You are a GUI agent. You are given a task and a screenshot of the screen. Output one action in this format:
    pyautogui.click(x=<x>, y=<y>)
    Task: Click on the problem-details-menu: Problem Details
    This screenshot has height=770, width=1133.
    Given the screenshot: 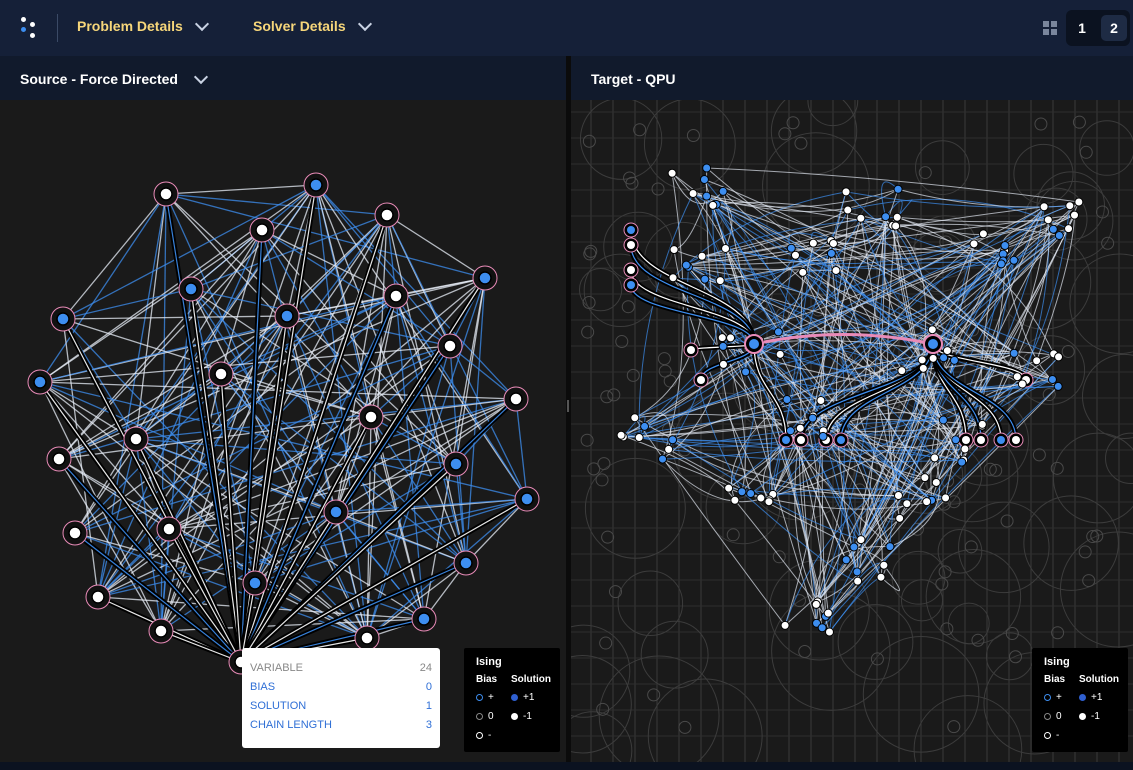 What is the action you would take?
    pyautogui.click(x=143, y=25)
    